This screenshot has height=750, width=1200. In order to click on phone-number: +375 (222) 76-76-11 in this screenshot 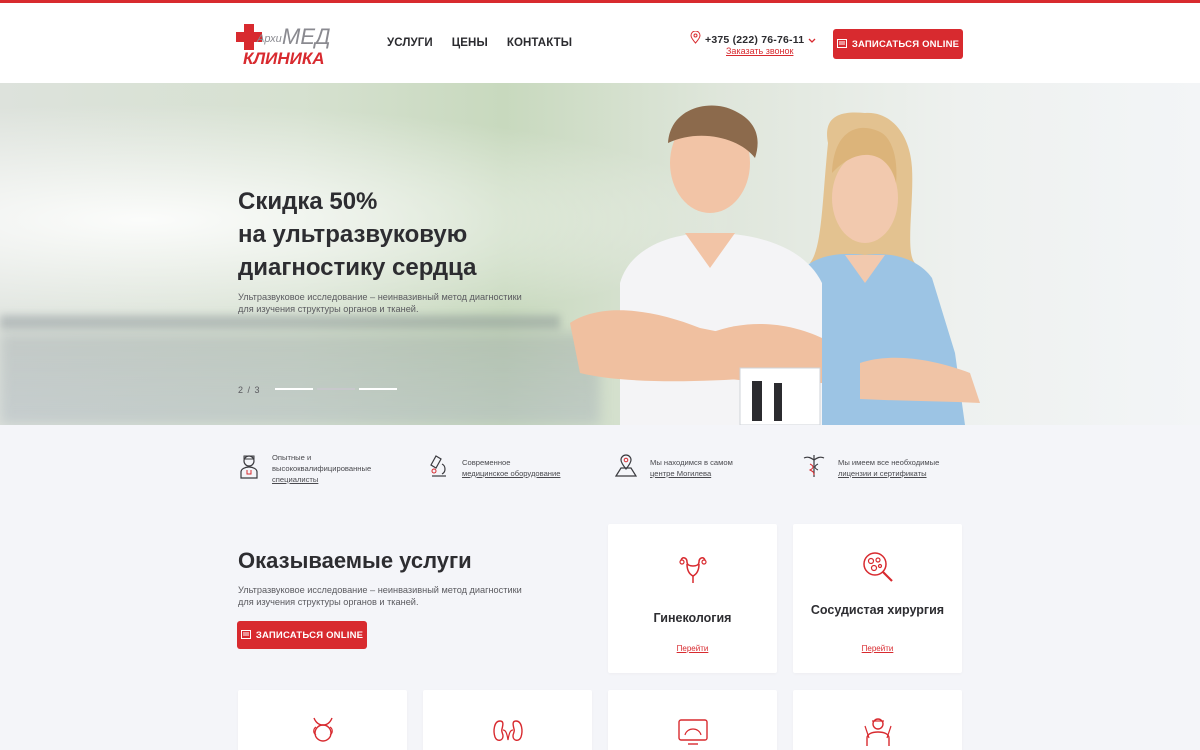, I will do `click(754, 40)`.